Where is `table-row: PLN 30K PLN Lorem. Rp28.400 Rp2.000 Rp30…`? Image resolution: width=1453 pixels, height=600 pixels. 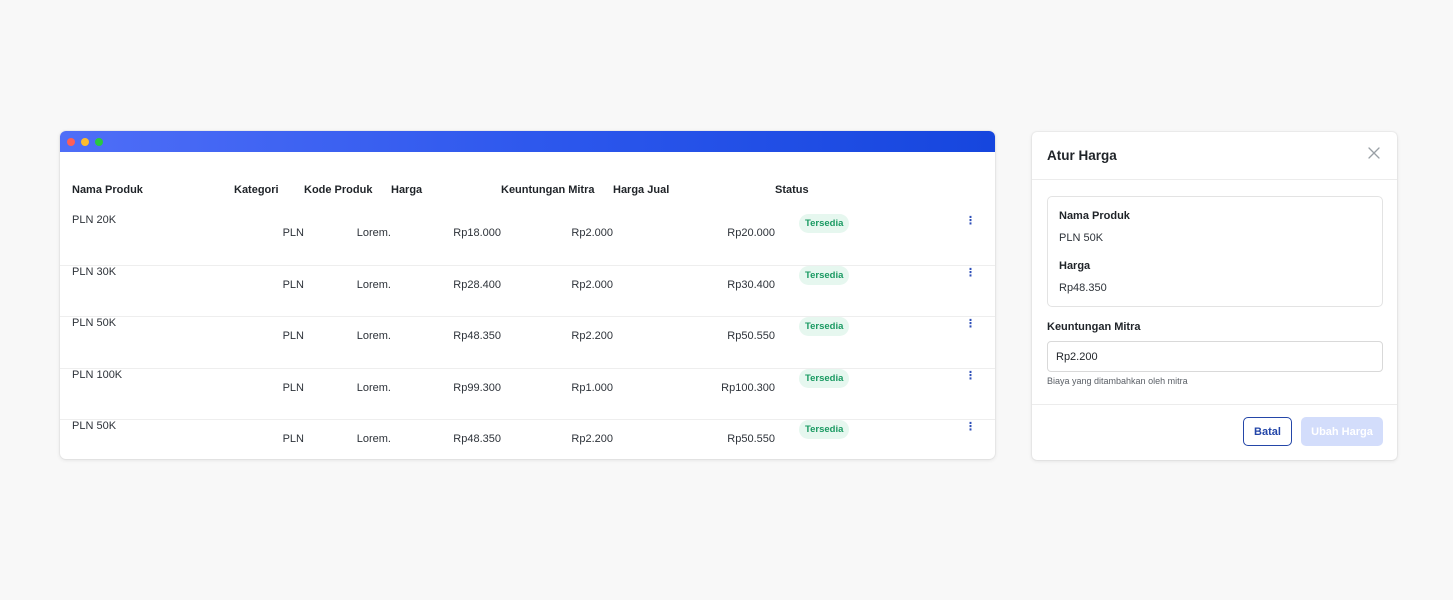 table-row: PLN 30K PLN Lorem. Rp28.400 Rp2.000 Rp30… is located at coordinates (527, 290).